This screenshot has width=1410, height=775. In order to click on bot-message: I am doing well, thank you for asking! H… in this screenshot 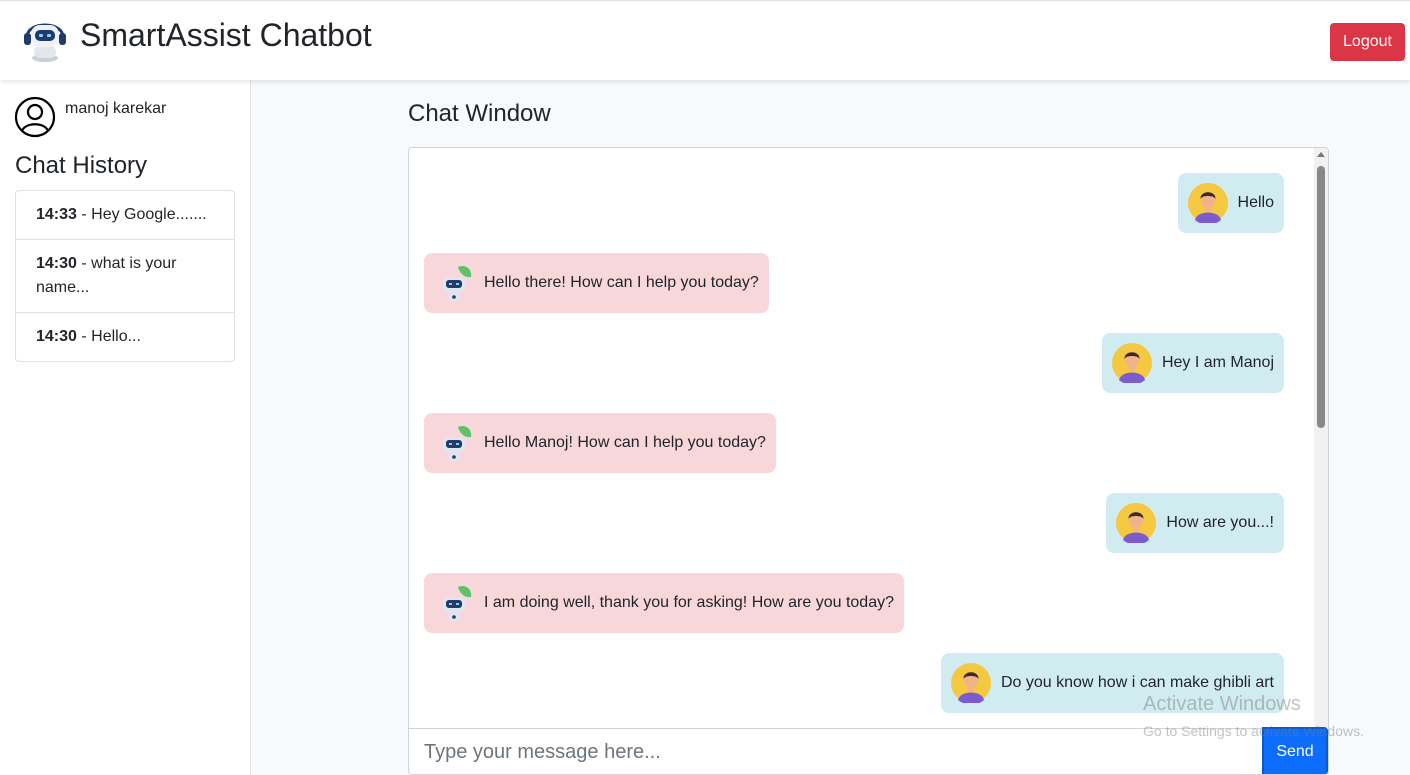, I will do `click(664, 603)`.